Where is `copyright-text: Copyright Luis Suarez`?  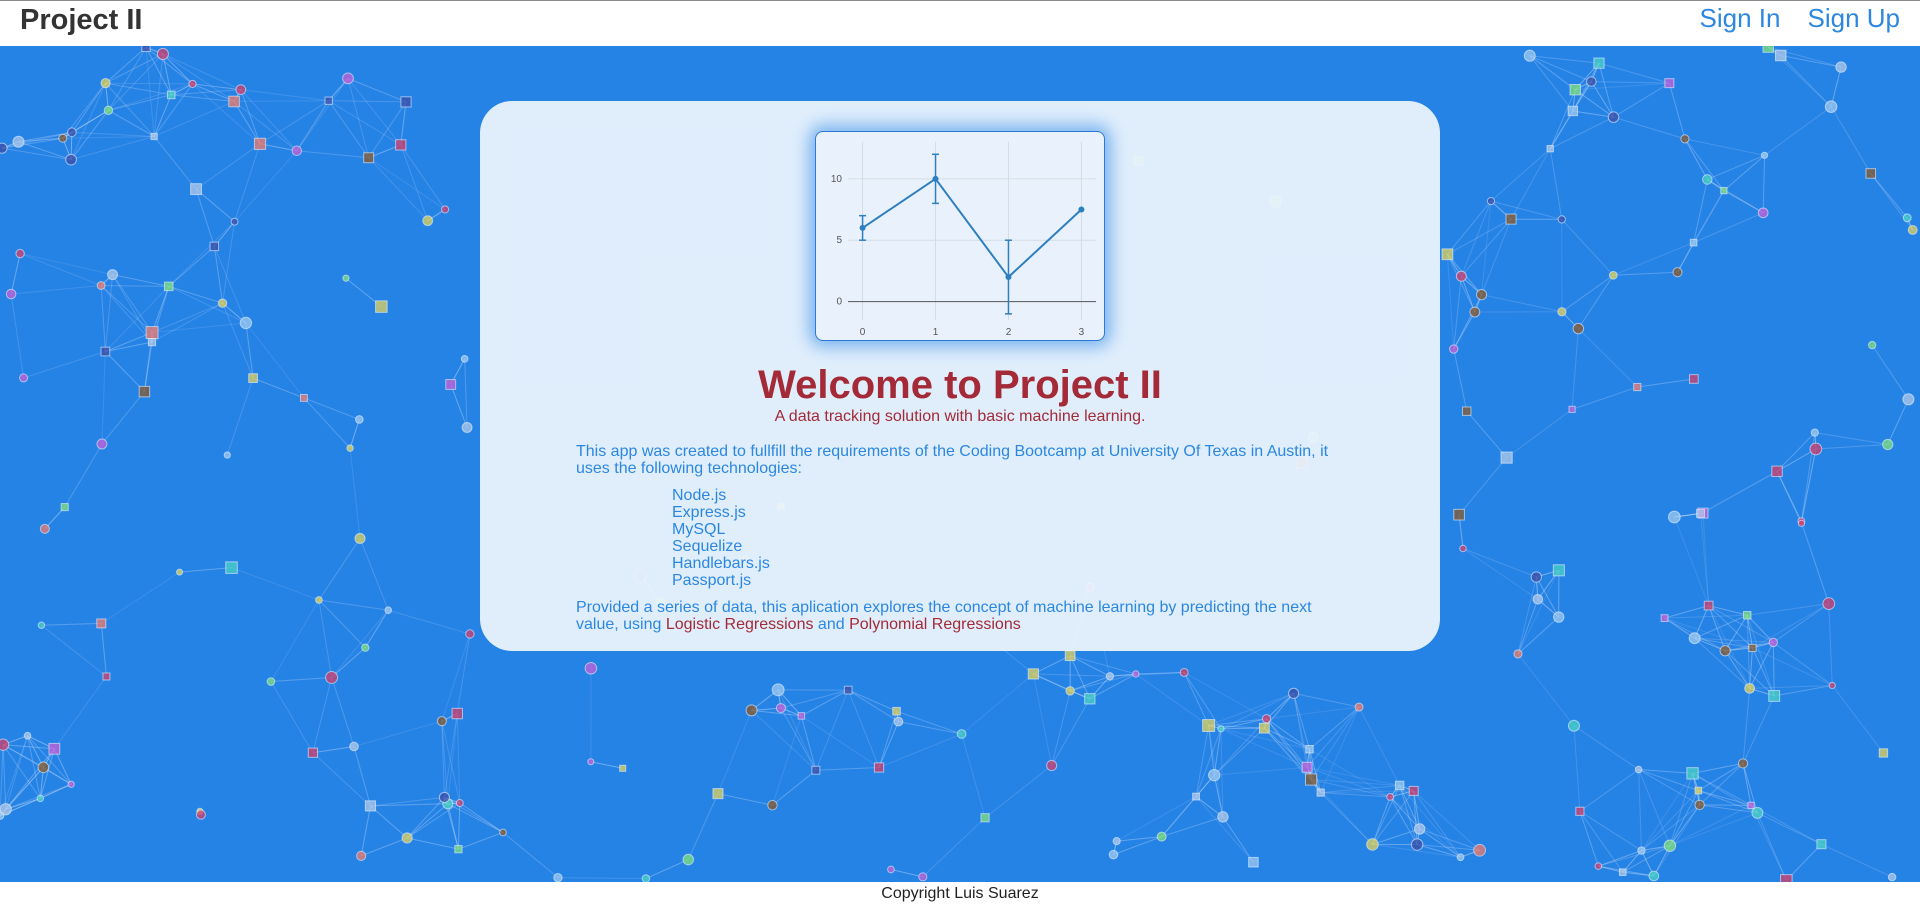
copyright-text: Copyright Luis Suarez is located at coordinates (960, 893).